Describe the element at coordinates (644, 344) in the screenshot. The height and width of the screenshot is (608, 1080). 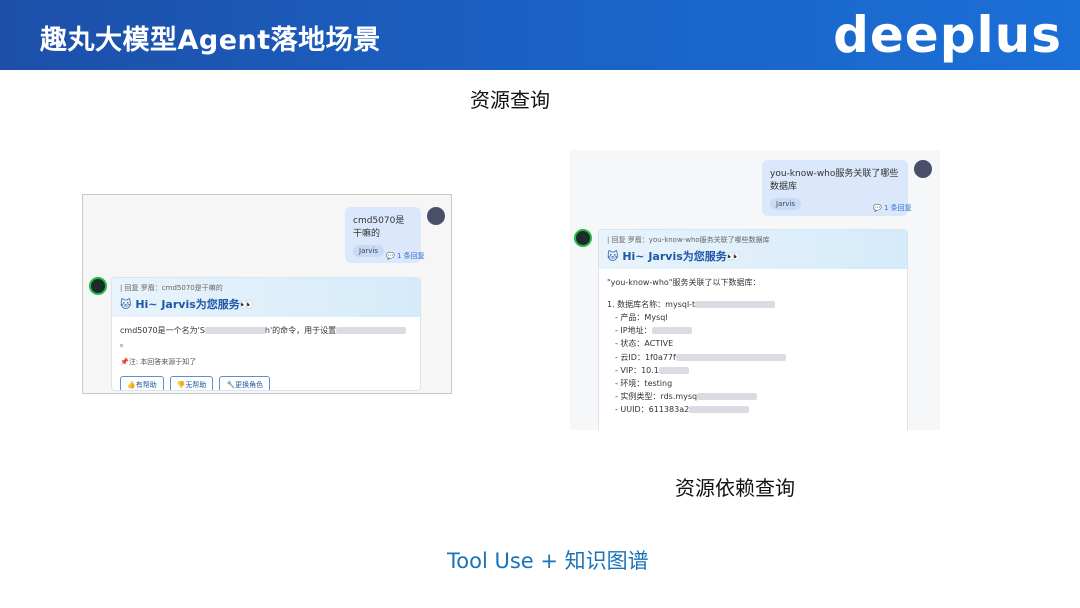
I see `list-item: - 状态：ACTIVE` at that location.